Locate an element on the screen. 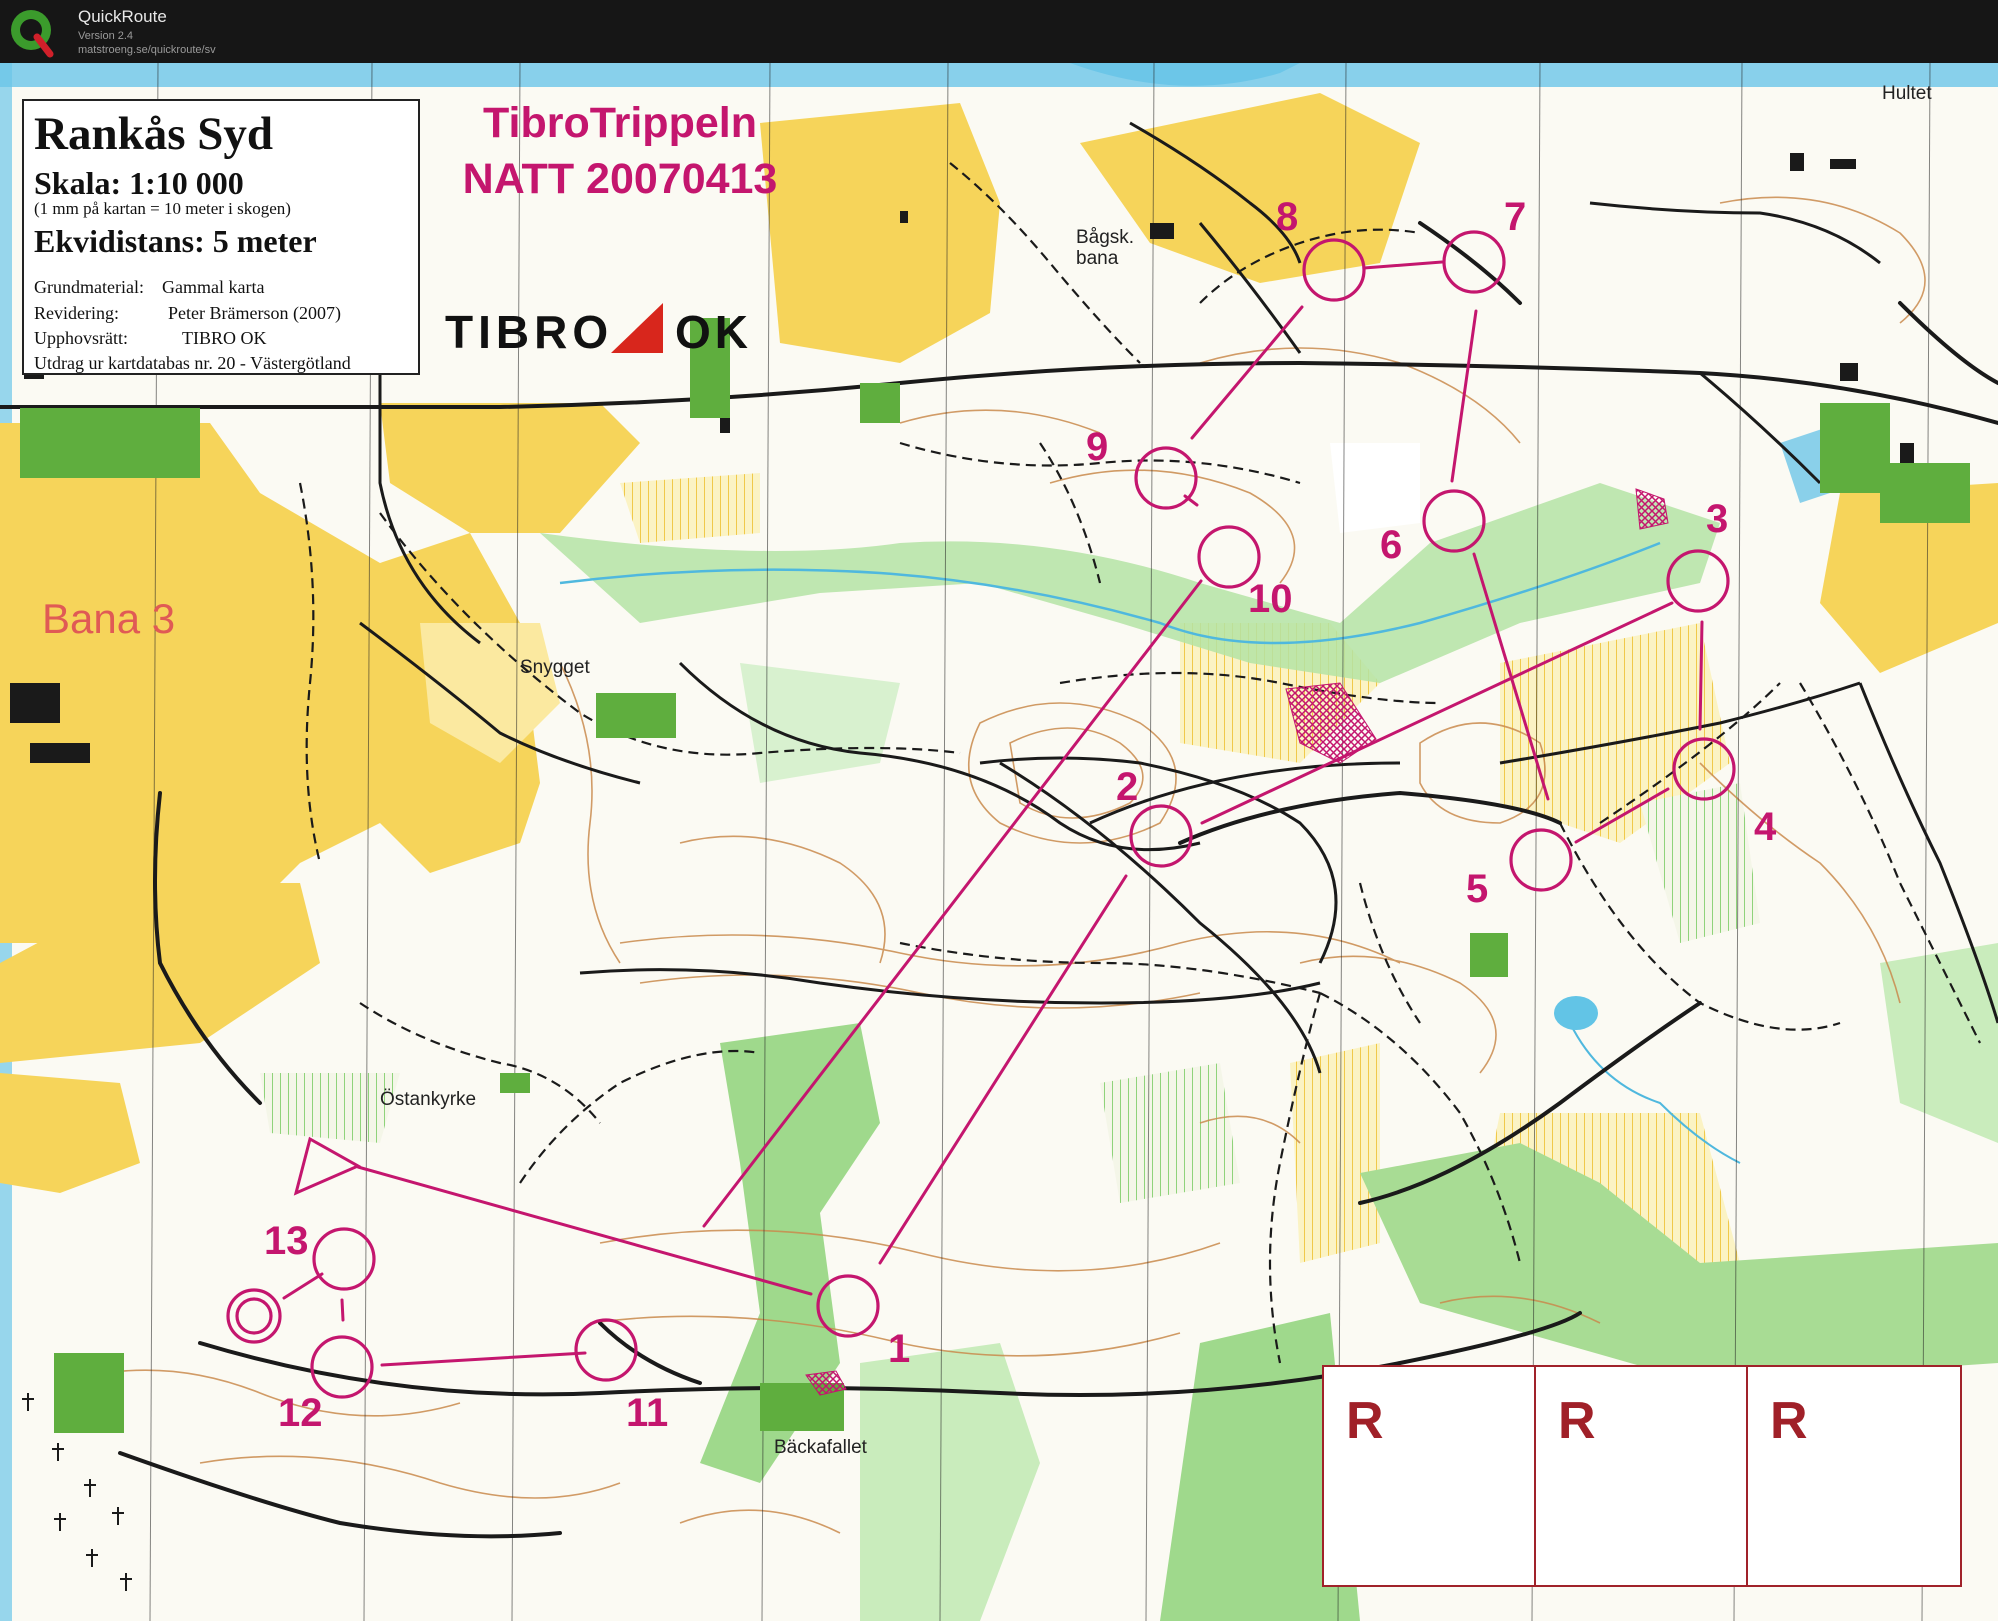 The width and height of the screenshot is (1998, 1621). legend-row: Revidering: Peter Brämerson (2007) is located at coordinates (187, 313).